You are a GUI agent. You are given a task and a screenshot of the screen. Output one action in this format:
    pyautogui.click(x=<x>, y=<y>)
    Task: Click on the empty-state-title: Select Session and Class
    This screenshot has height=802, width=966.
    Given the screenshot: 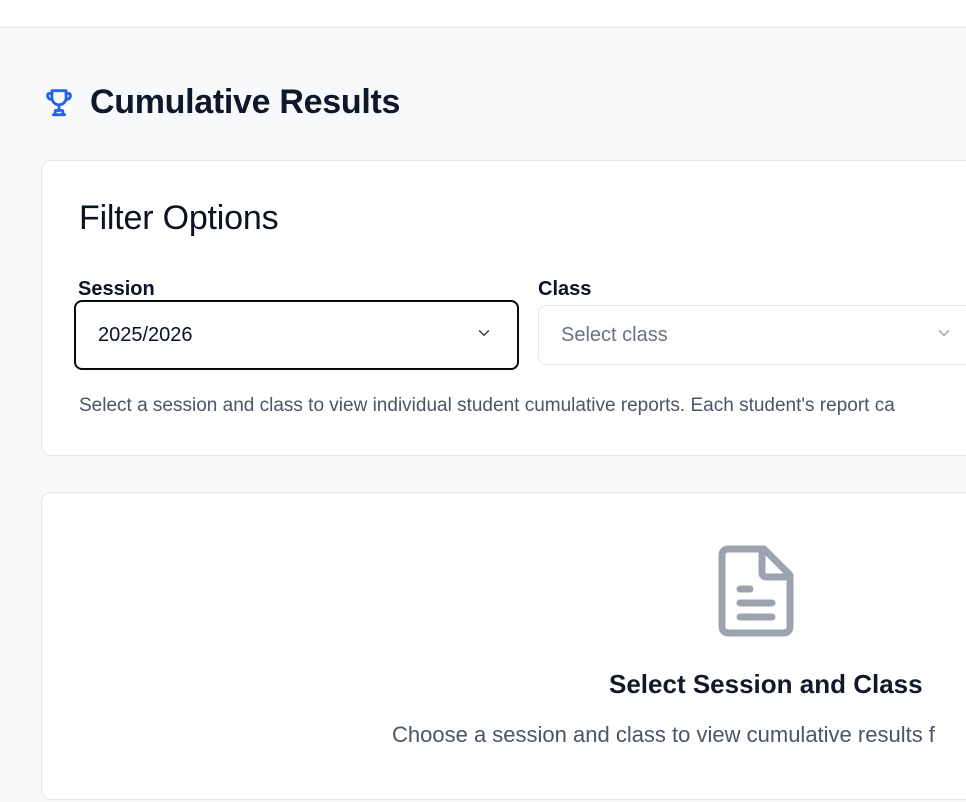 What is the action you would take?
    pyautogui.click(x=766, y=684)
    